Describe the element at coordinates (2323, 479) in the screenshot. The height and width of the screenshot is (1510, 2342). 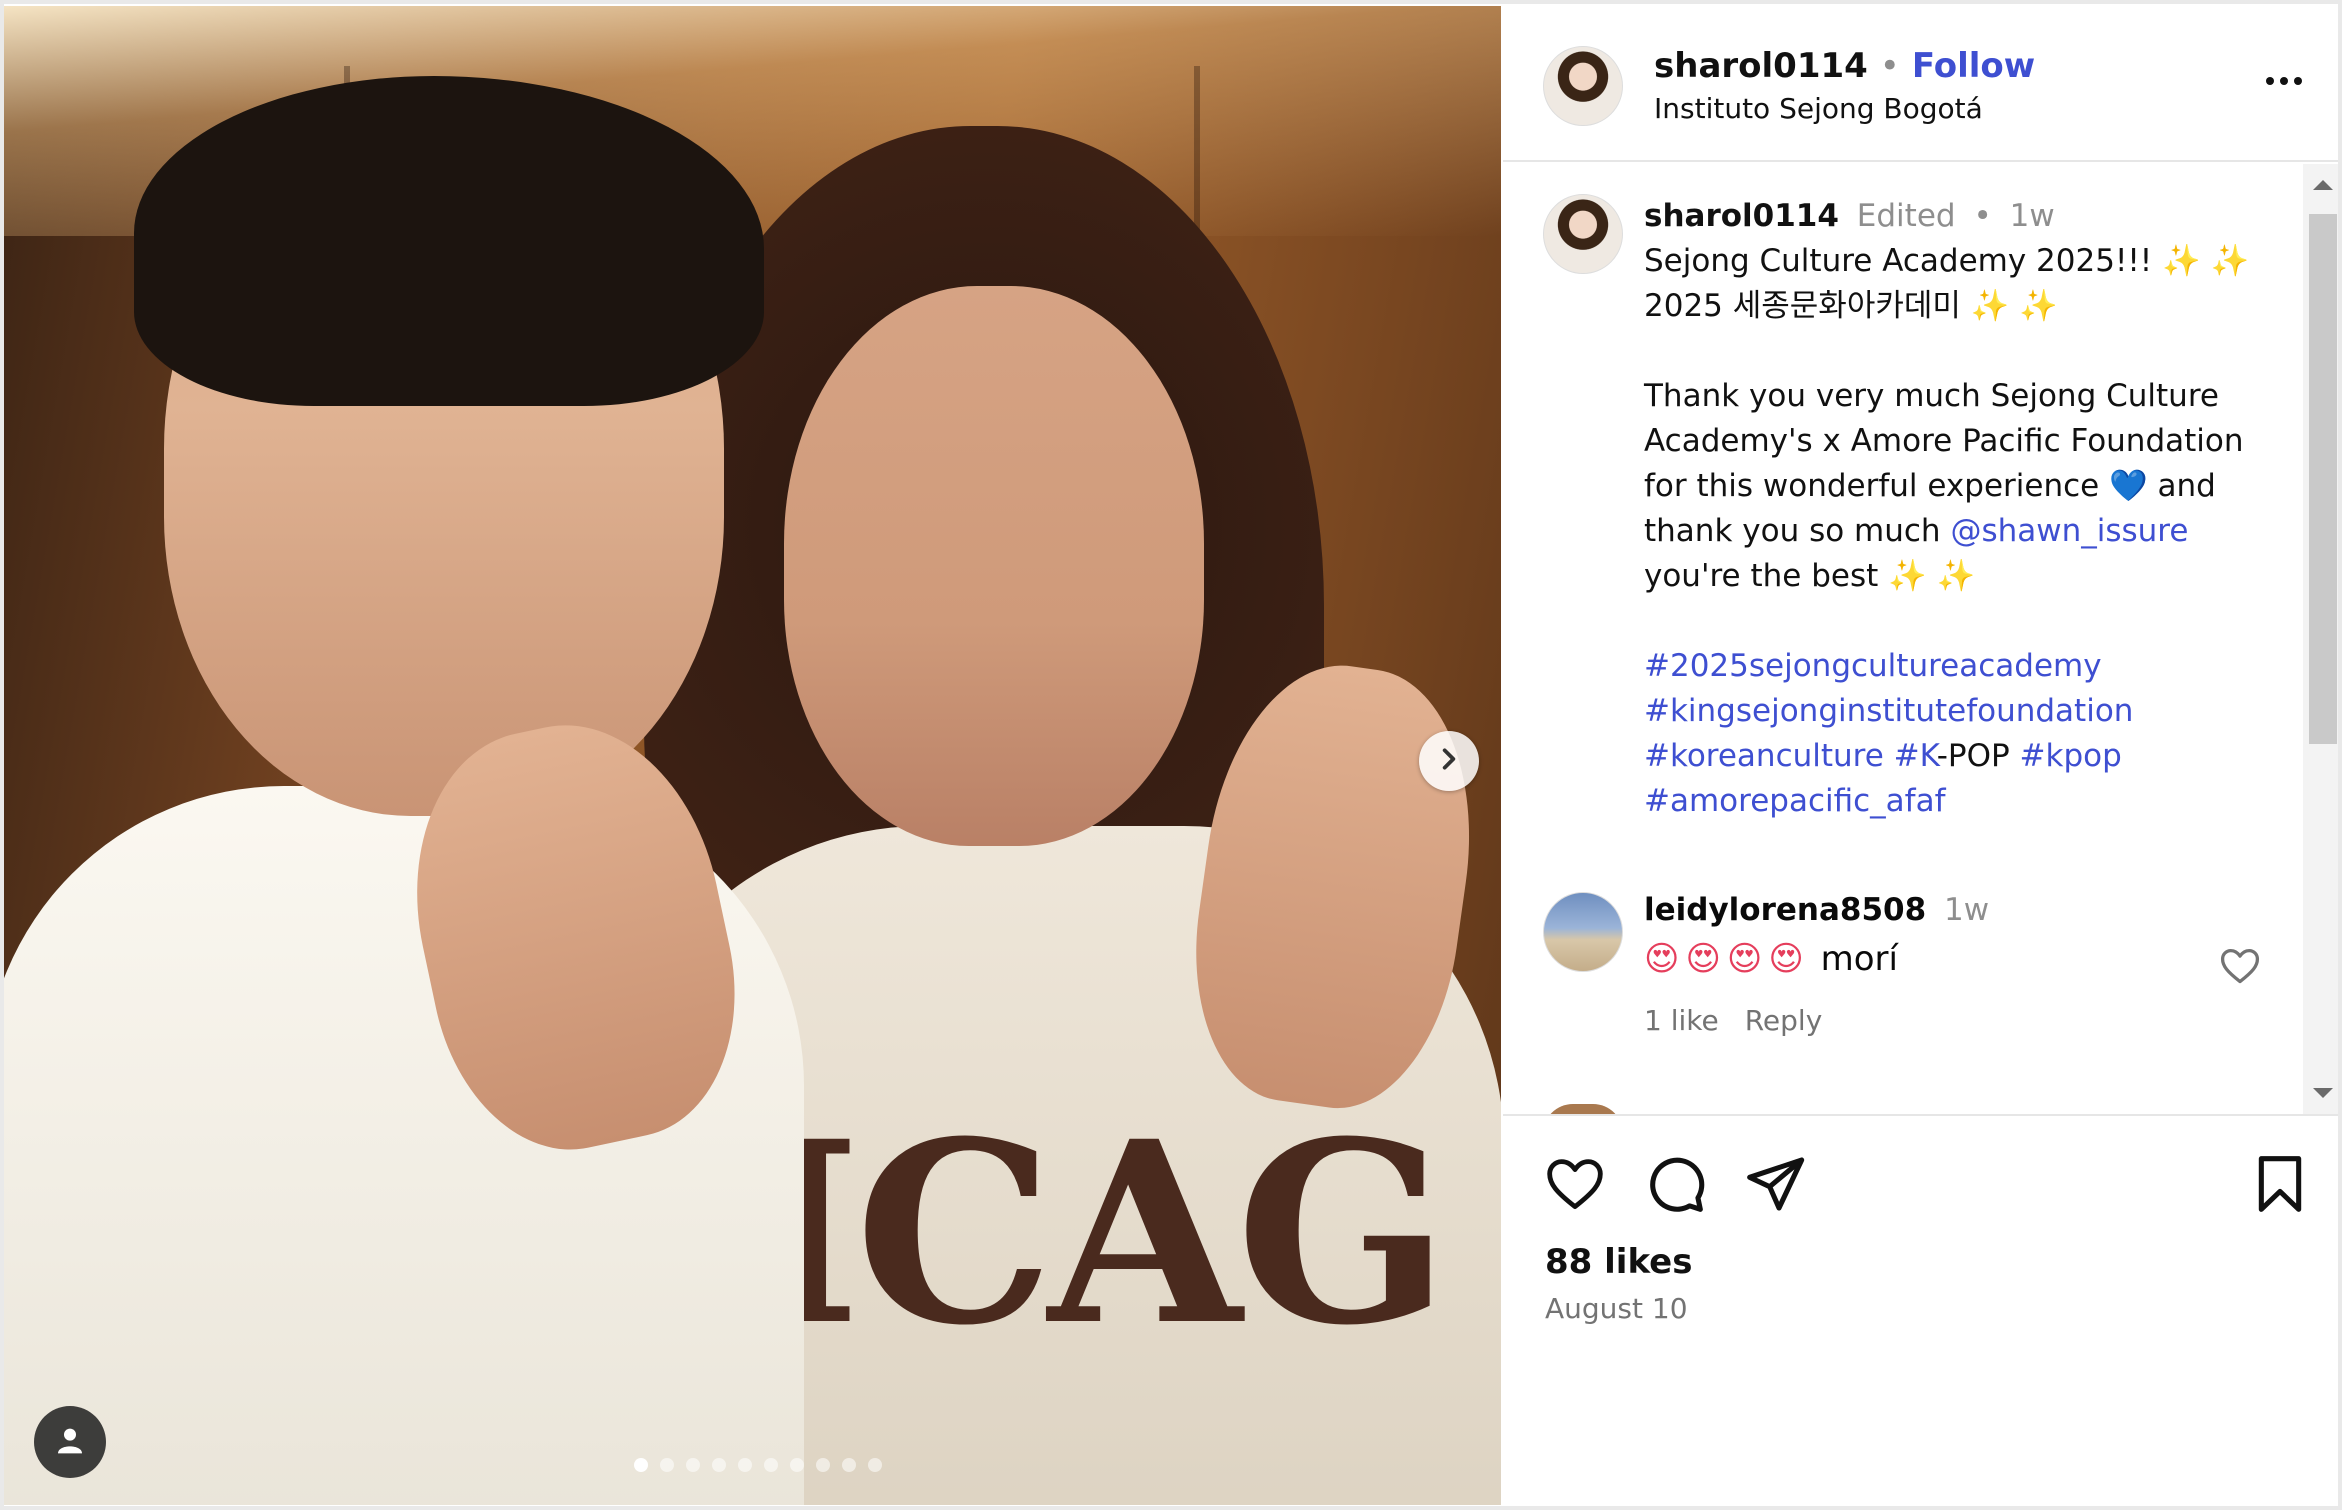
I see `scrollbar-thumb` at that location.